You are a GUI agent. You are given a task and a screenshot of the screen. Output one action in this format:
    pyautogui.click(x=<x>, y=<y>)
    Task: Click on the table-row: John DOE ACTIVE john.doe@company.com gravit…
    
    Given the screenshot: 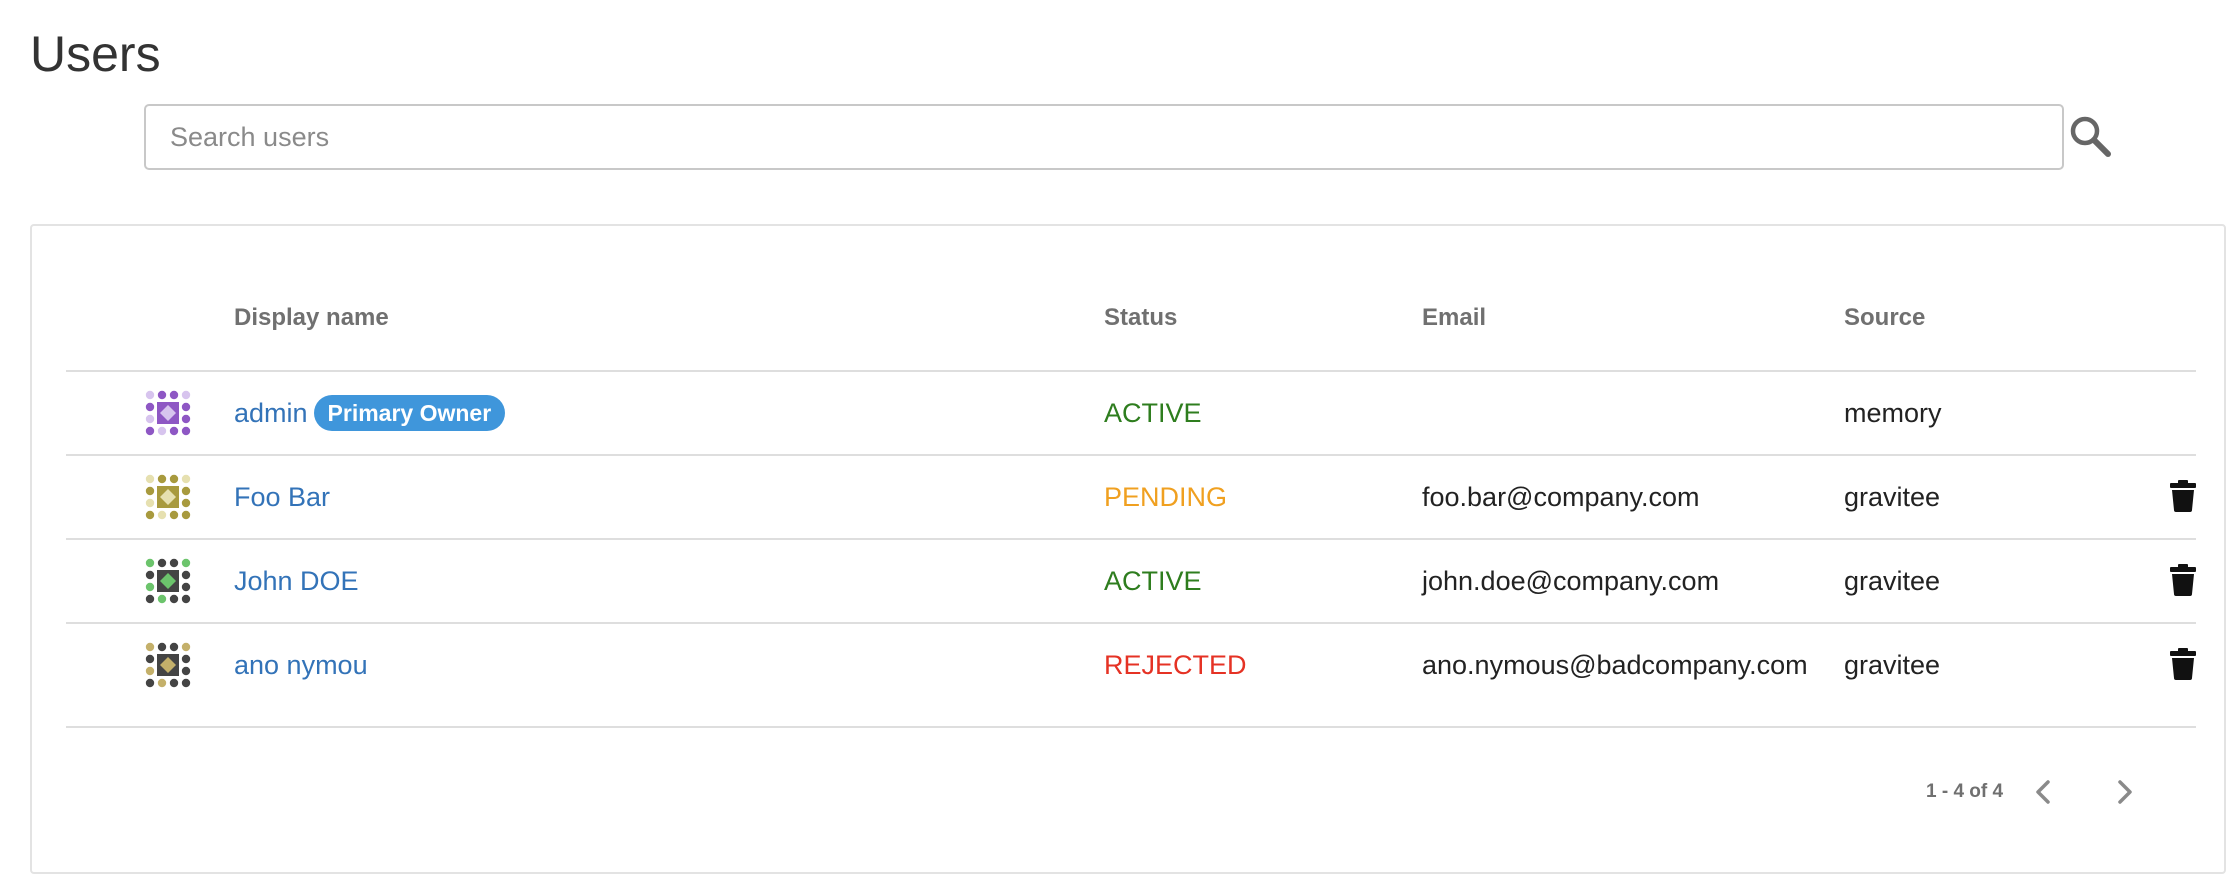 What is the action you would take?
    pyautogui.click(x=1131, y=581)
    